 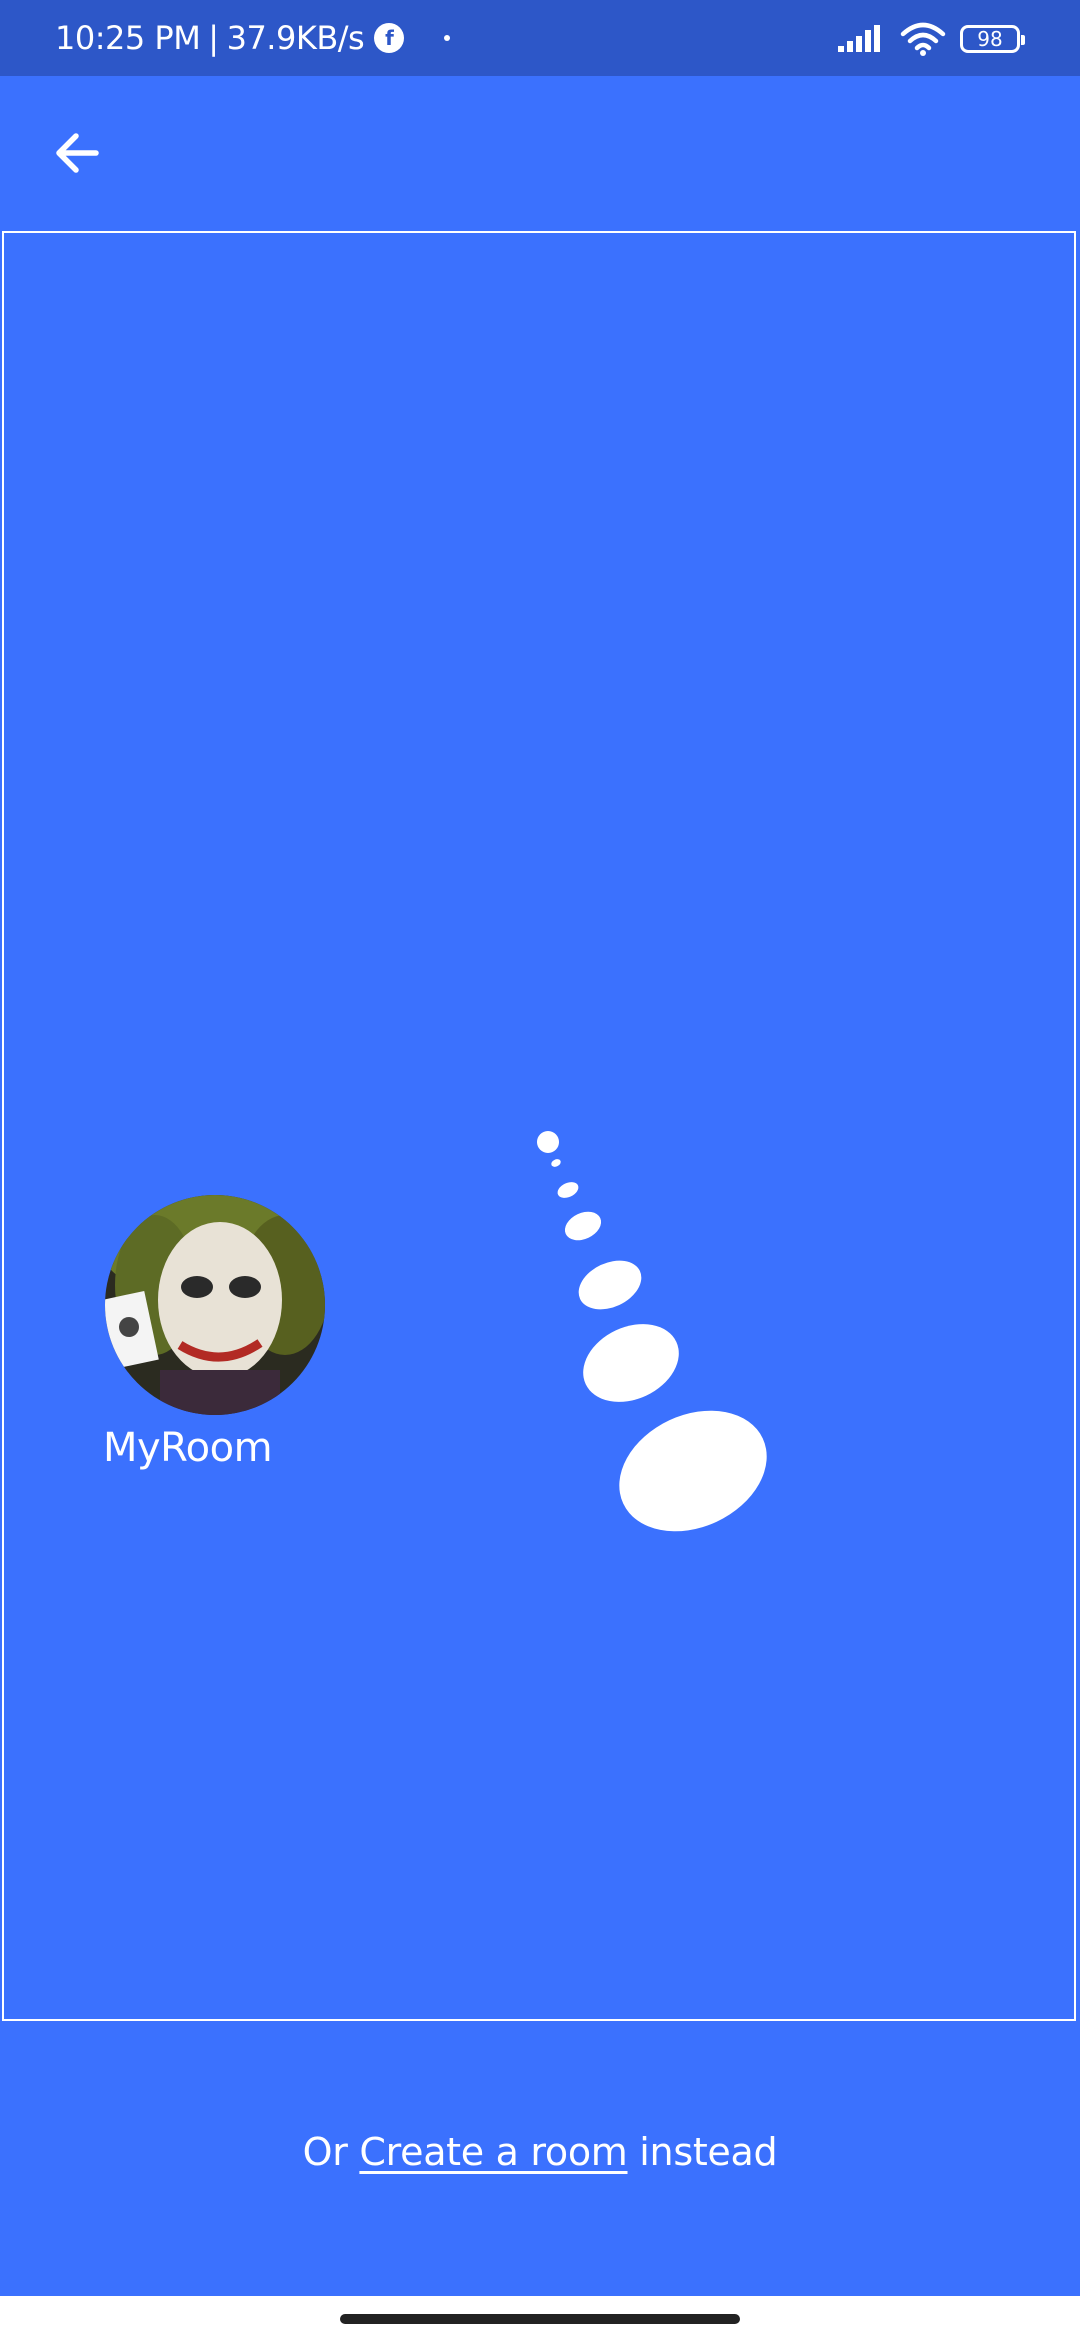 What do you see at coordinates (447, 38) in the screenshot?
I see `notification-dot-icon` at bounding box center [447, 38].